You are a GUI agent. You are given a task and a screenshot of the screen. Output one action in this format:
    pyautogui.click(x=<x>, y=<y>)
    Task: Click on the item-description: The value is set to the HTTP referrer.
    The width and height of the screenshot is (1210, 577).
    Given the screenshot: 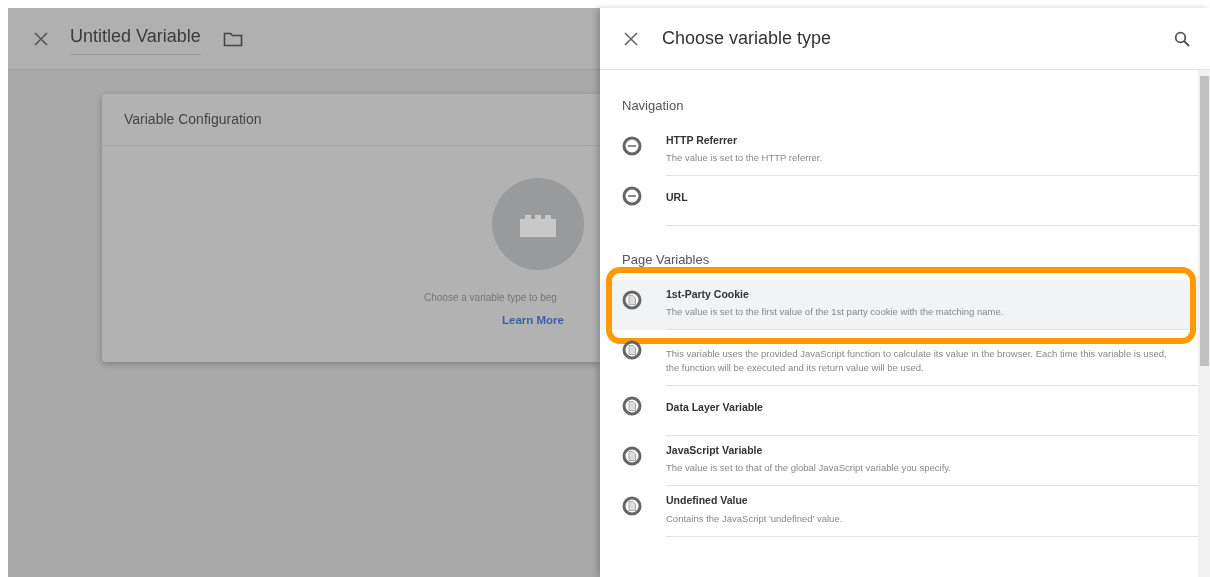 What is the action you would take?
    pyautogui.click(x=745, y=158)
    